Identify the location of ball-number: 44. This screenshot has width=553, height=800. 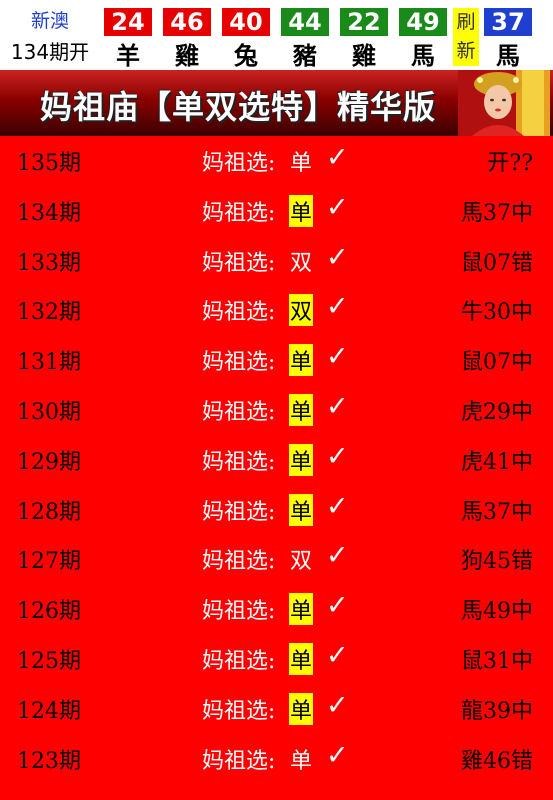
(305, 22).